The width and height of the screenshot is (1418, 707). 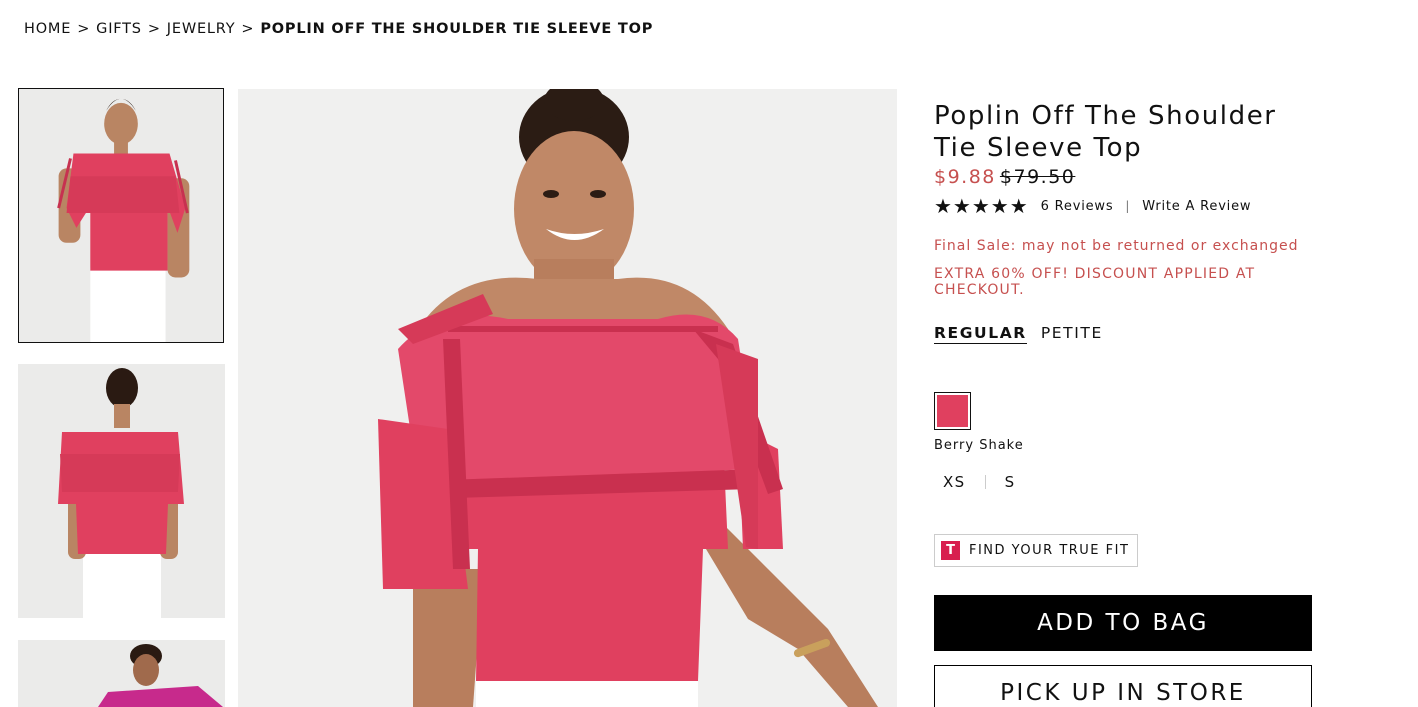 What do you see at coordinates (1037, 177) in the screenshot?
I see `original-price: $79.50` at bounding box center [1037, 177].